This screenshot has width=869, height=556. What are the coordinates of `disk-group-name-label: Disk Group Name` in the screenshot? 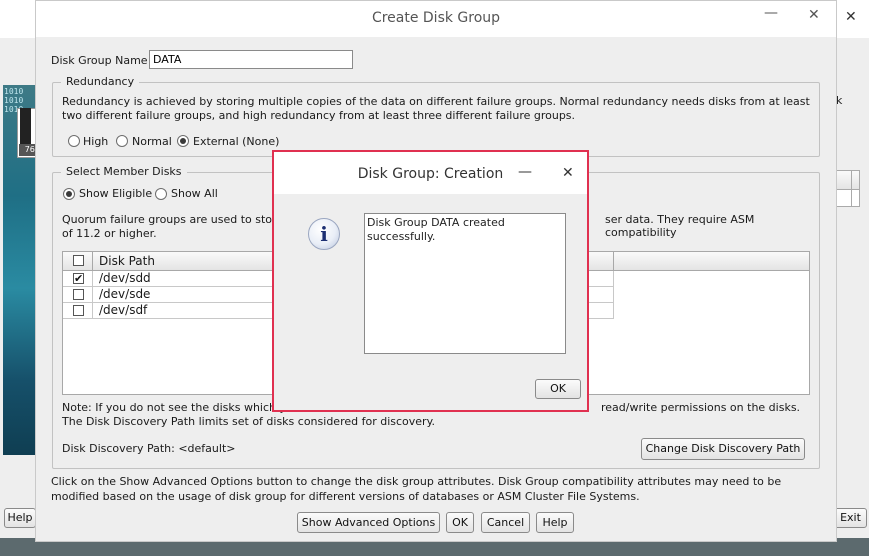 It's located at (99, 60).